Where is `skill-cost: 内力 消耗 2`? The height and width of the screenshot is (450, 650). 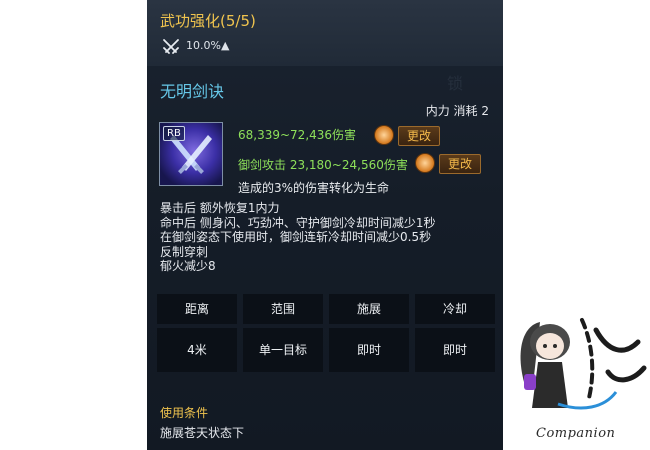
skill-cost: 内力 消耗 2 is located at coordinates (457, 111).